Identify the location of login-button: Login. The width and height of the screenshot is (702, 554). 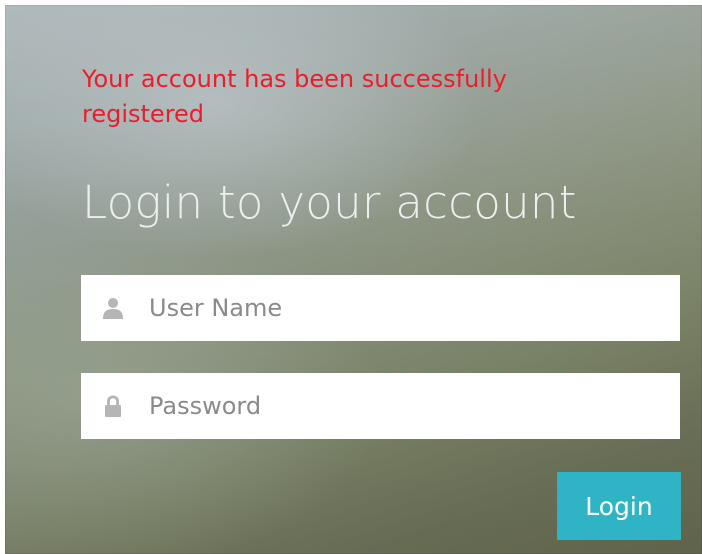
(619, 506).